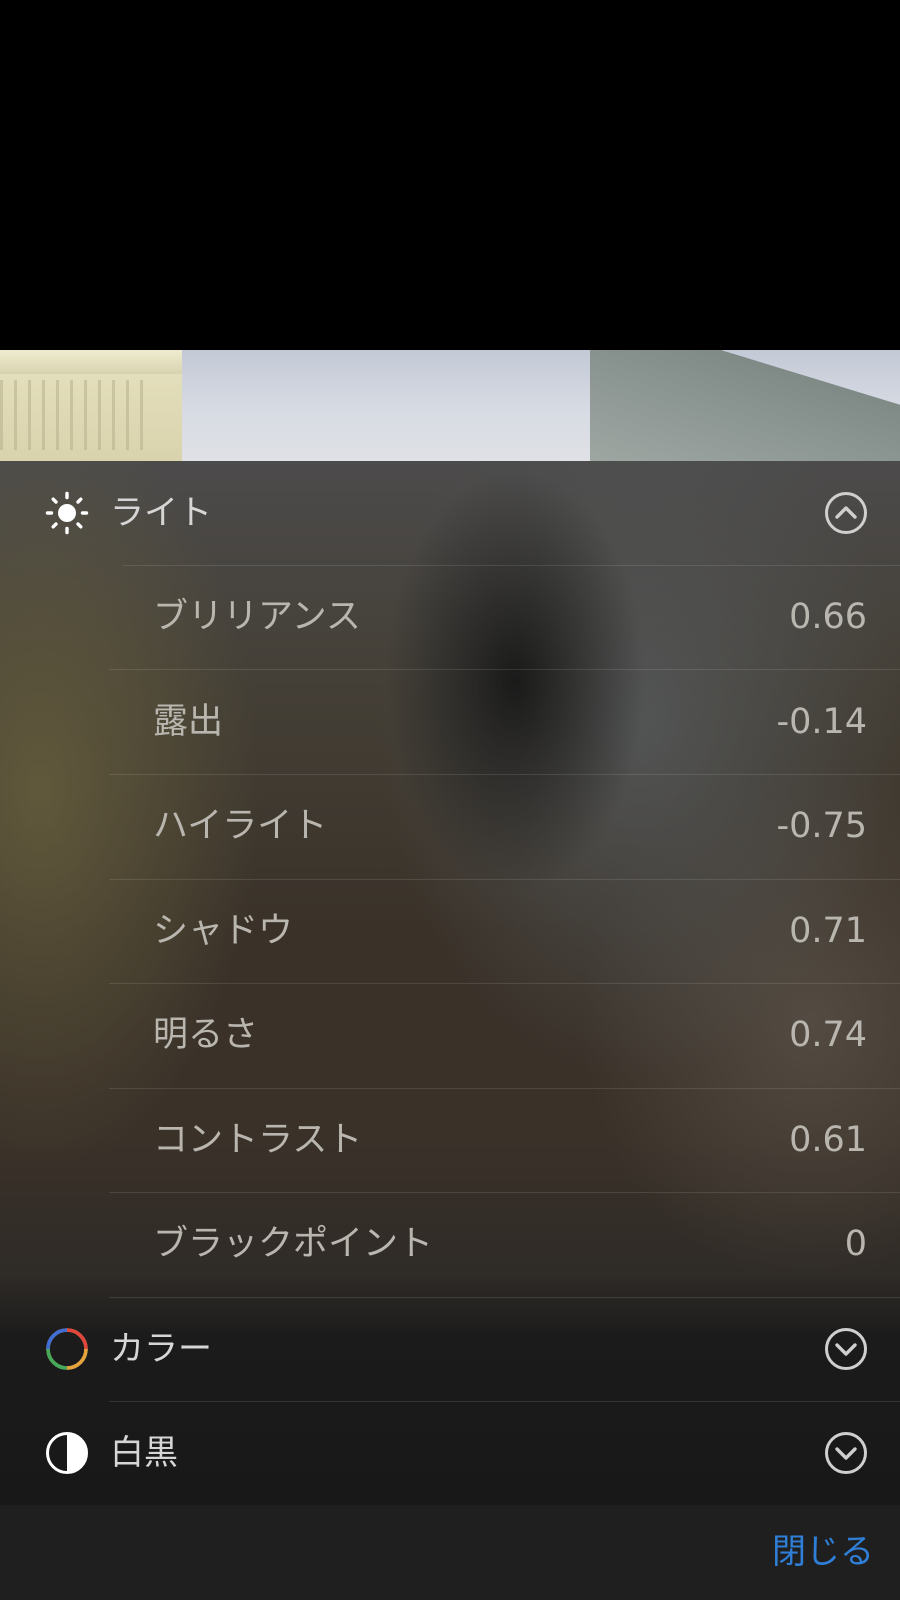 This screenshot has height=1600, width=900. I want to click on building-left, so click(91, 405).